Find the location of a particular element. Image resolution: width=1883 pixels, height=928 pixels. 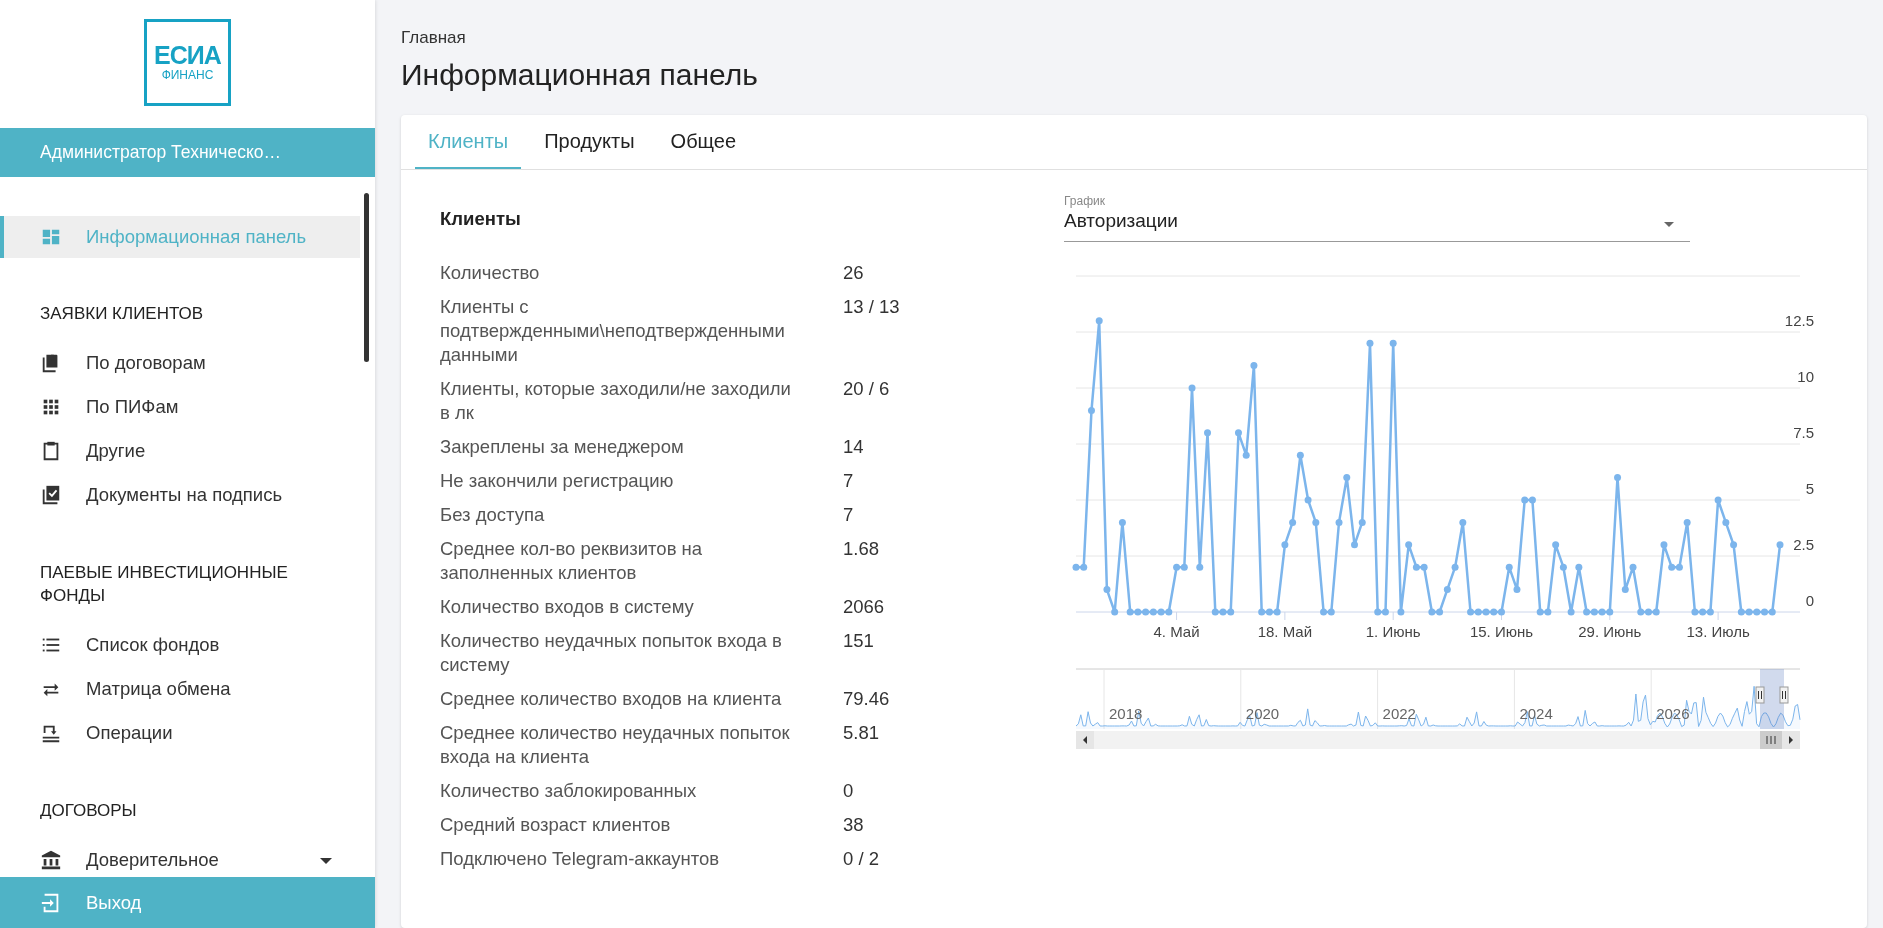

stat-label: Клиенты, которые заходили/не заходили в лк is located at coordinates (616, 401).